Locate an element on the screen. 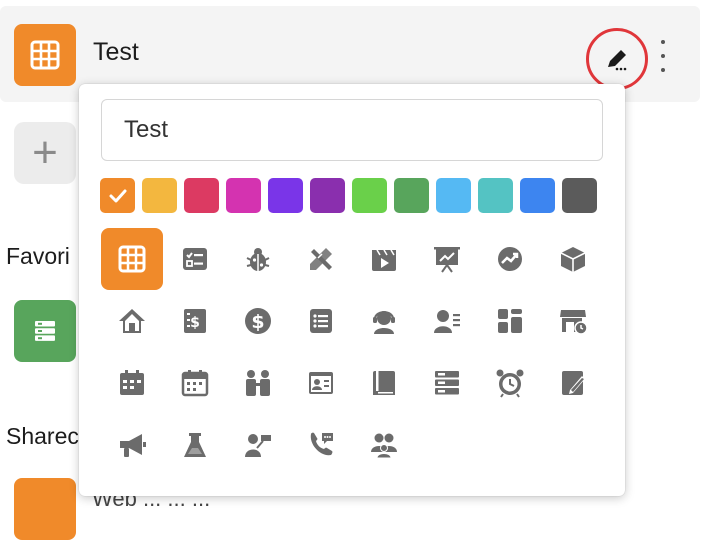 This screenshot has height=540, width=711. pencil-icon is located at coordinates (617, 60).